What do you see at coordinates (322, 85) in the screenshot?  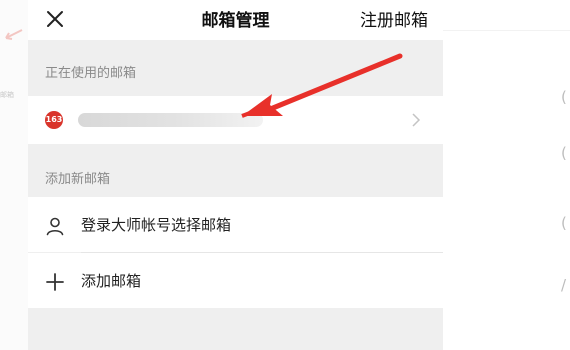 I see `red-annotation-arrow-icon` at bounding box center [322, 85].